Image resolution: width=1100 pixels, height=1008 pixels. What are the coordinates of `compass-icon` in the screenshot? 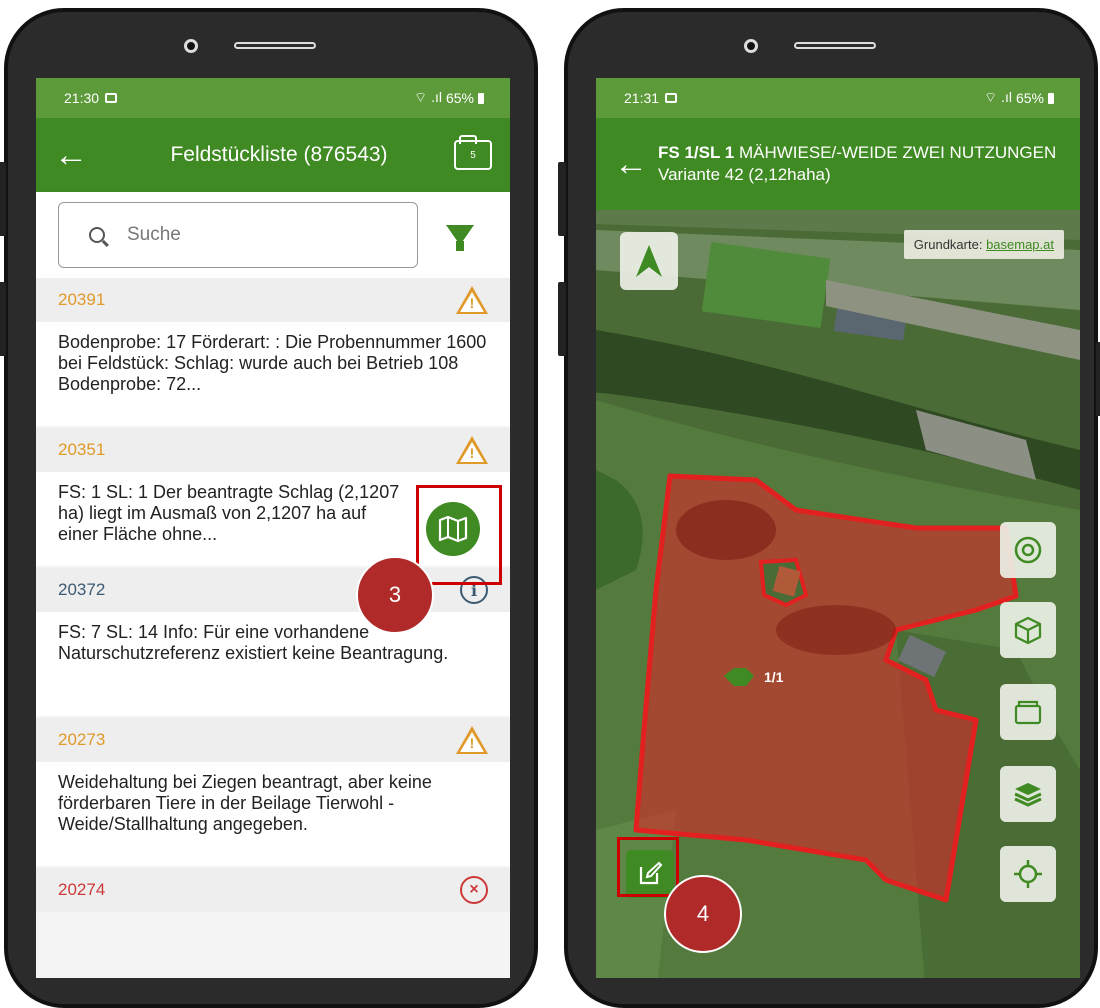 It's located at (649, 261).